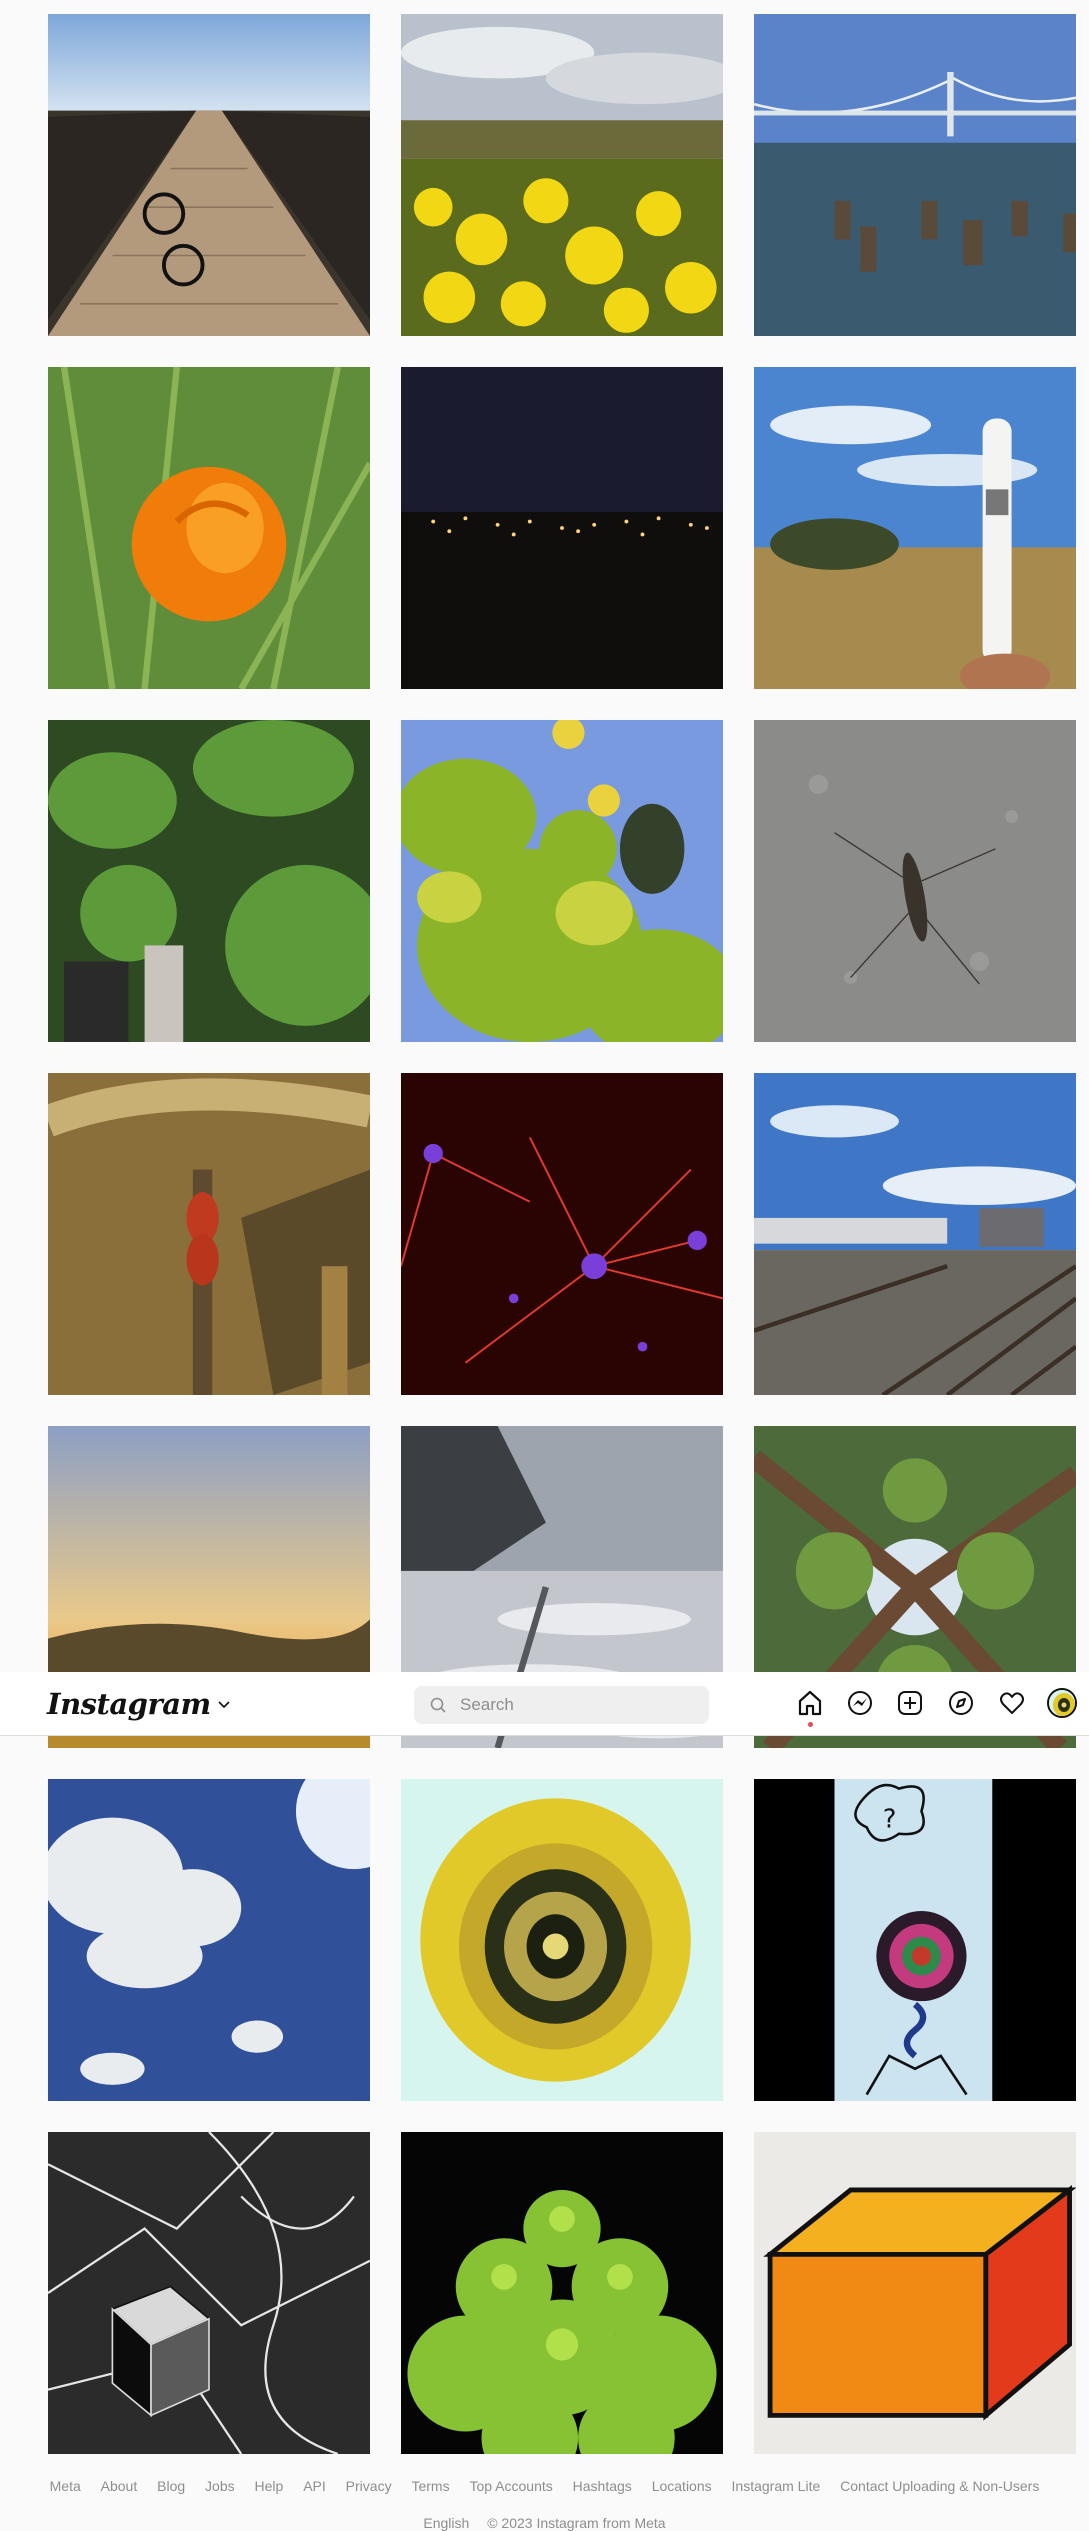 This screenshot has width=1089, height=2531. I want to click on post-thumbnail-lemon-tree, so click(562, 881).